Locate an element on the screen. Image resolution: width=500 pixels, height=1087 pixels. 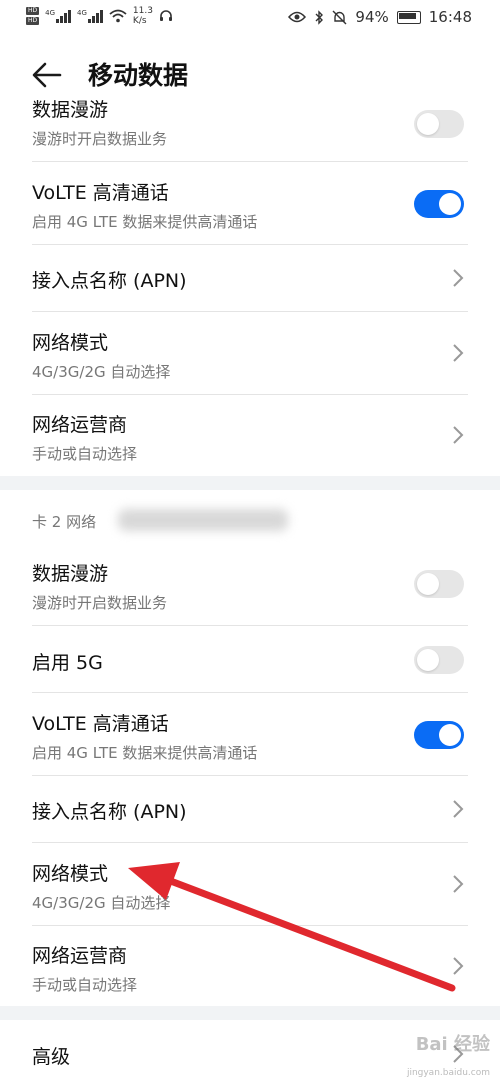
speed-unit: K/s is located at coordinates (139, 21).